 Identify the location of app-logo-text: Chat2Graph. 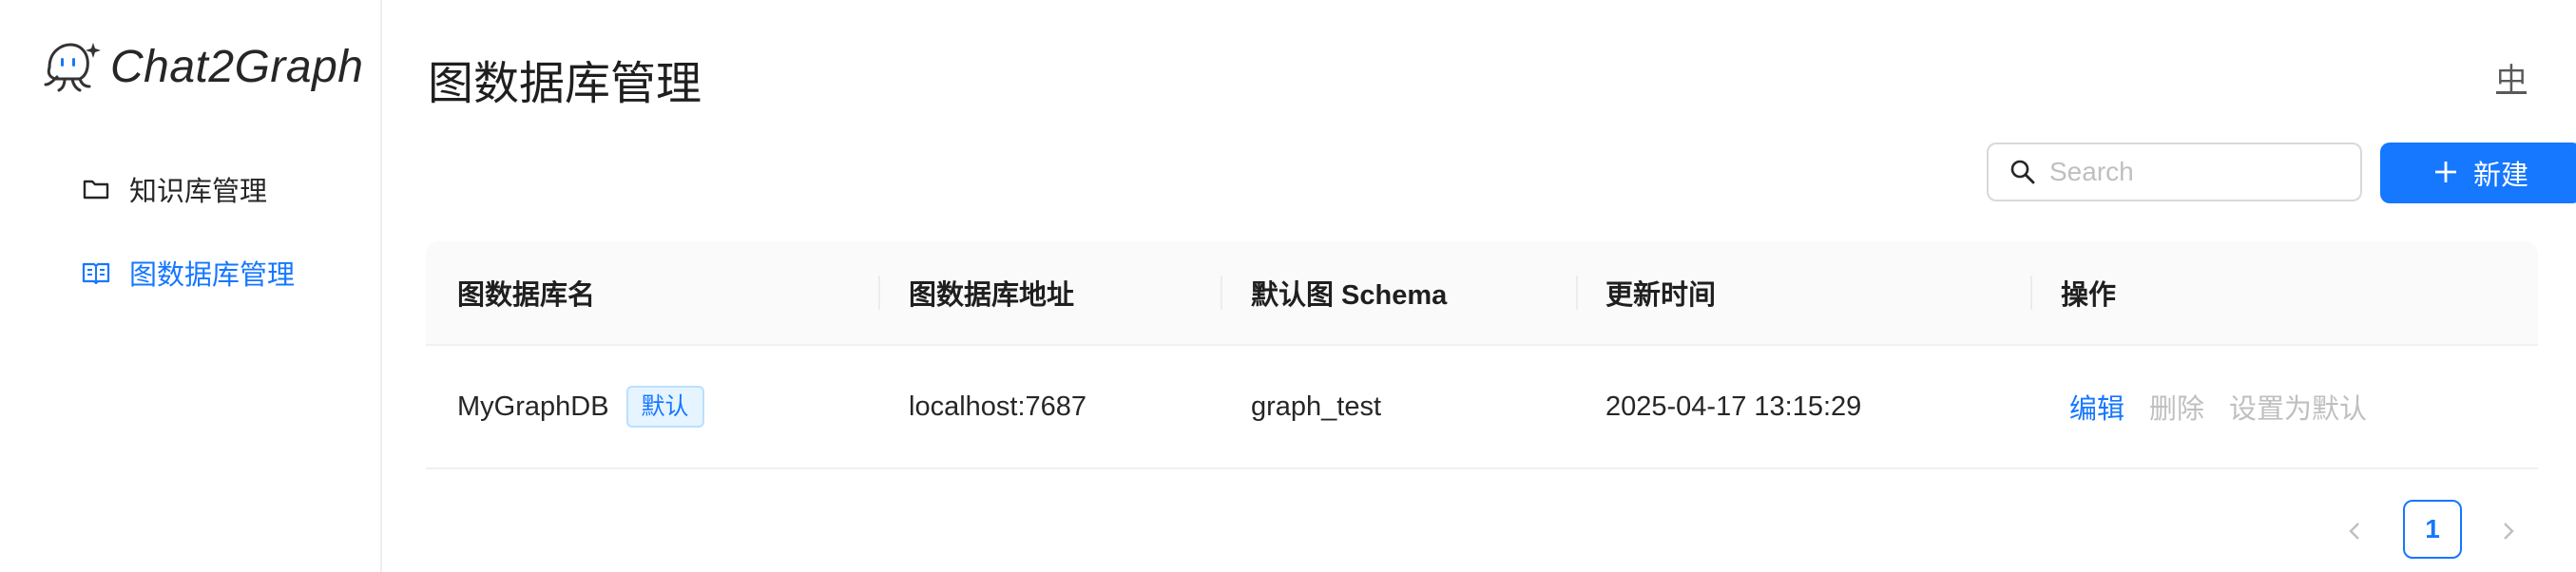
(237, 66).